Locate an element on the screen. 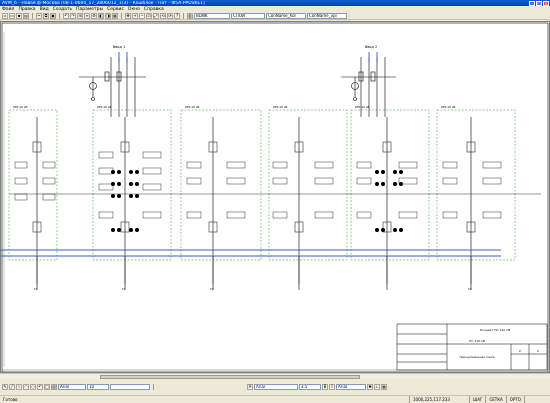 The height and width of the screenshot is (403, 550). layer-manager-icon: ▥ is located at coordinates (190, 15).